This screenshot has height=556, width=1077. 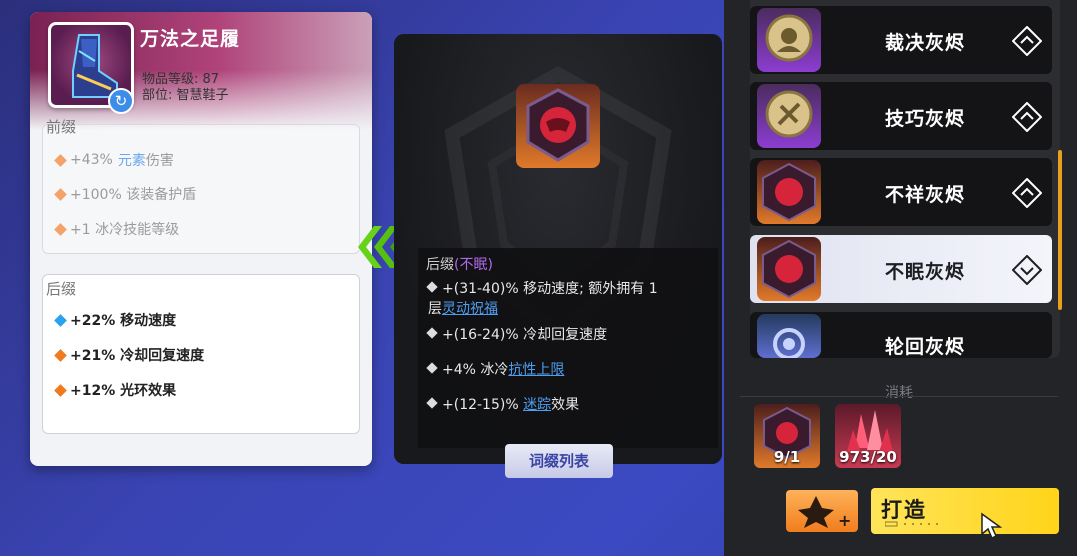 I want to click on scrollbar, so click(x=1060, y=230).